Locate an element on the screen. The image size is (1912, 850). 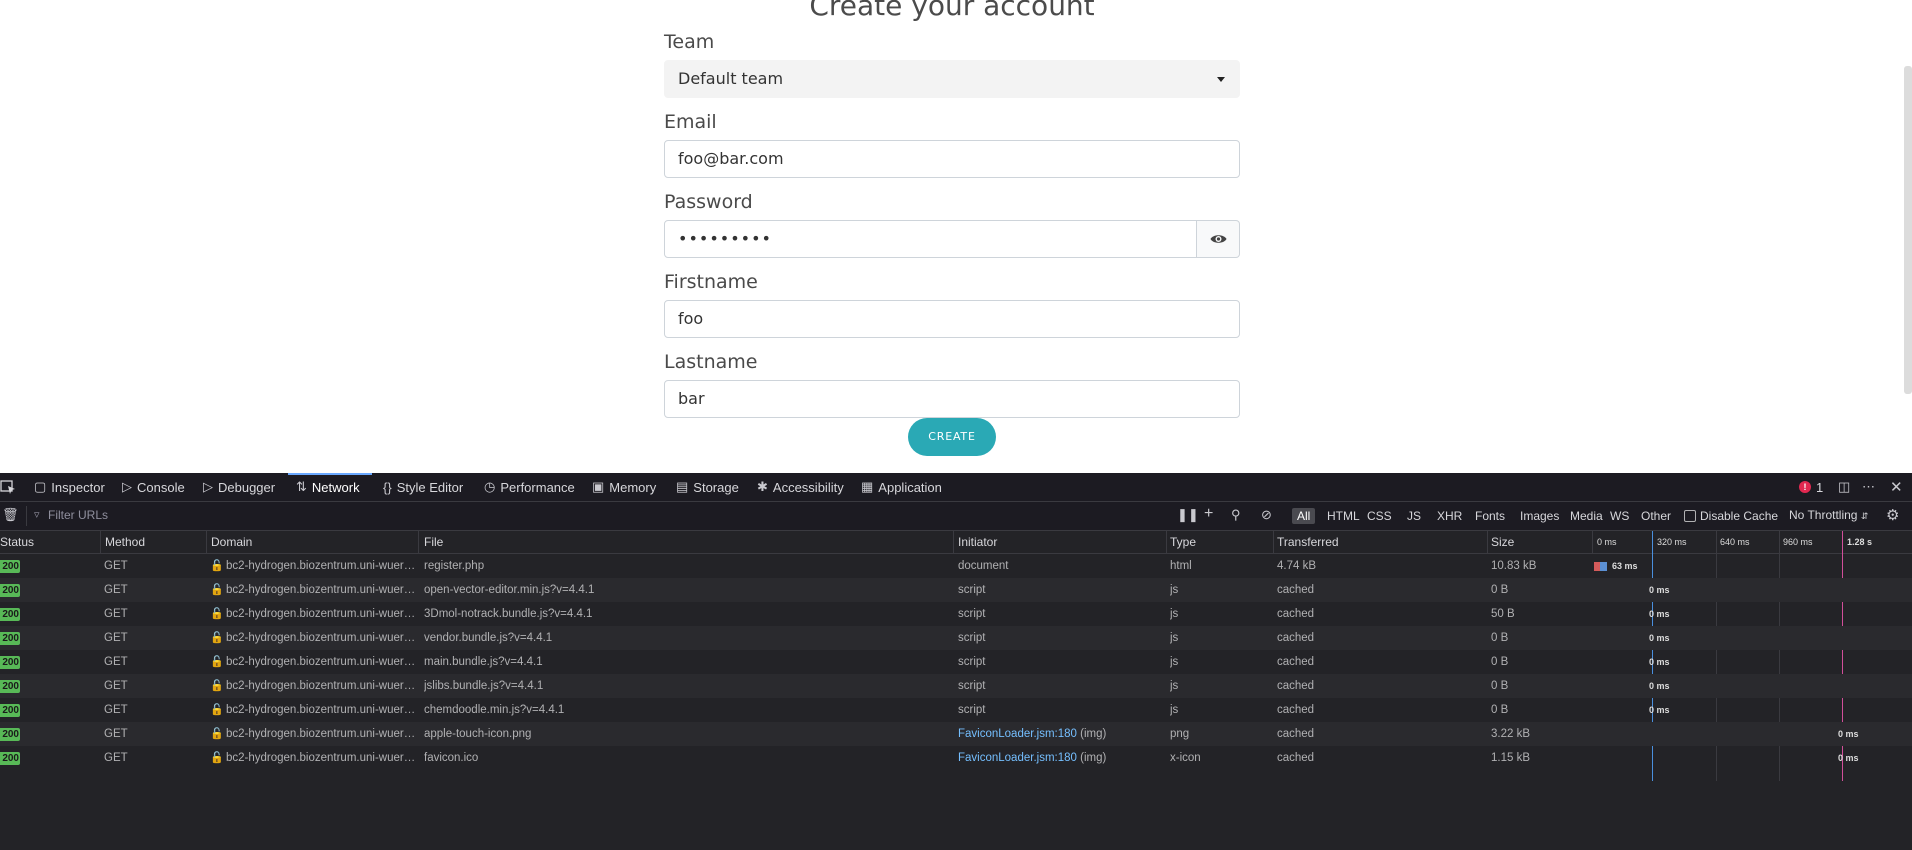
search-icon: ⚲ is located at coordinates (1236, 515).